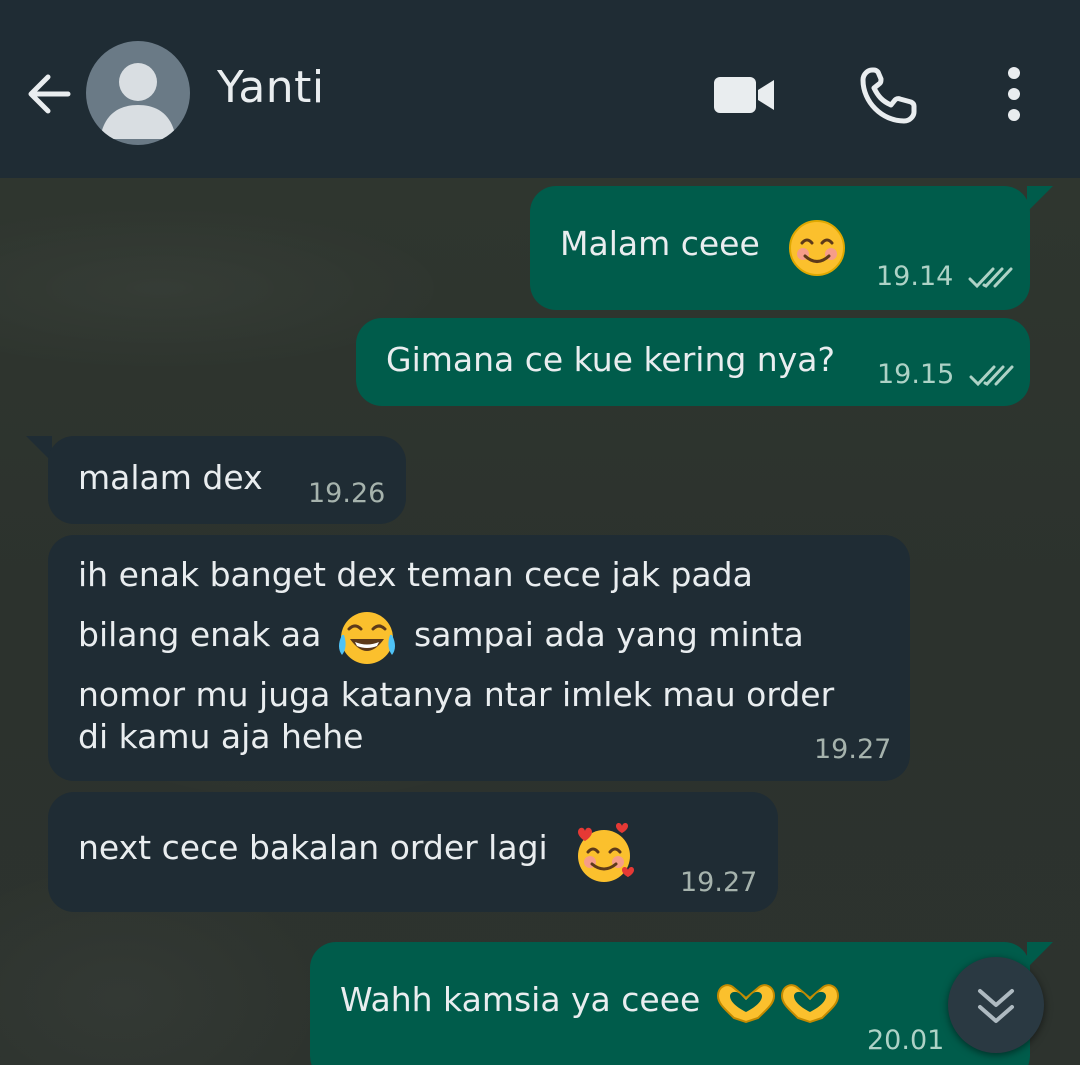 The width and height of the screenshot is (1080, 1065). Describe the element at coordinates (221, 736) in the screenshot. I see `message-line: di kamu aja hehe` at that location.